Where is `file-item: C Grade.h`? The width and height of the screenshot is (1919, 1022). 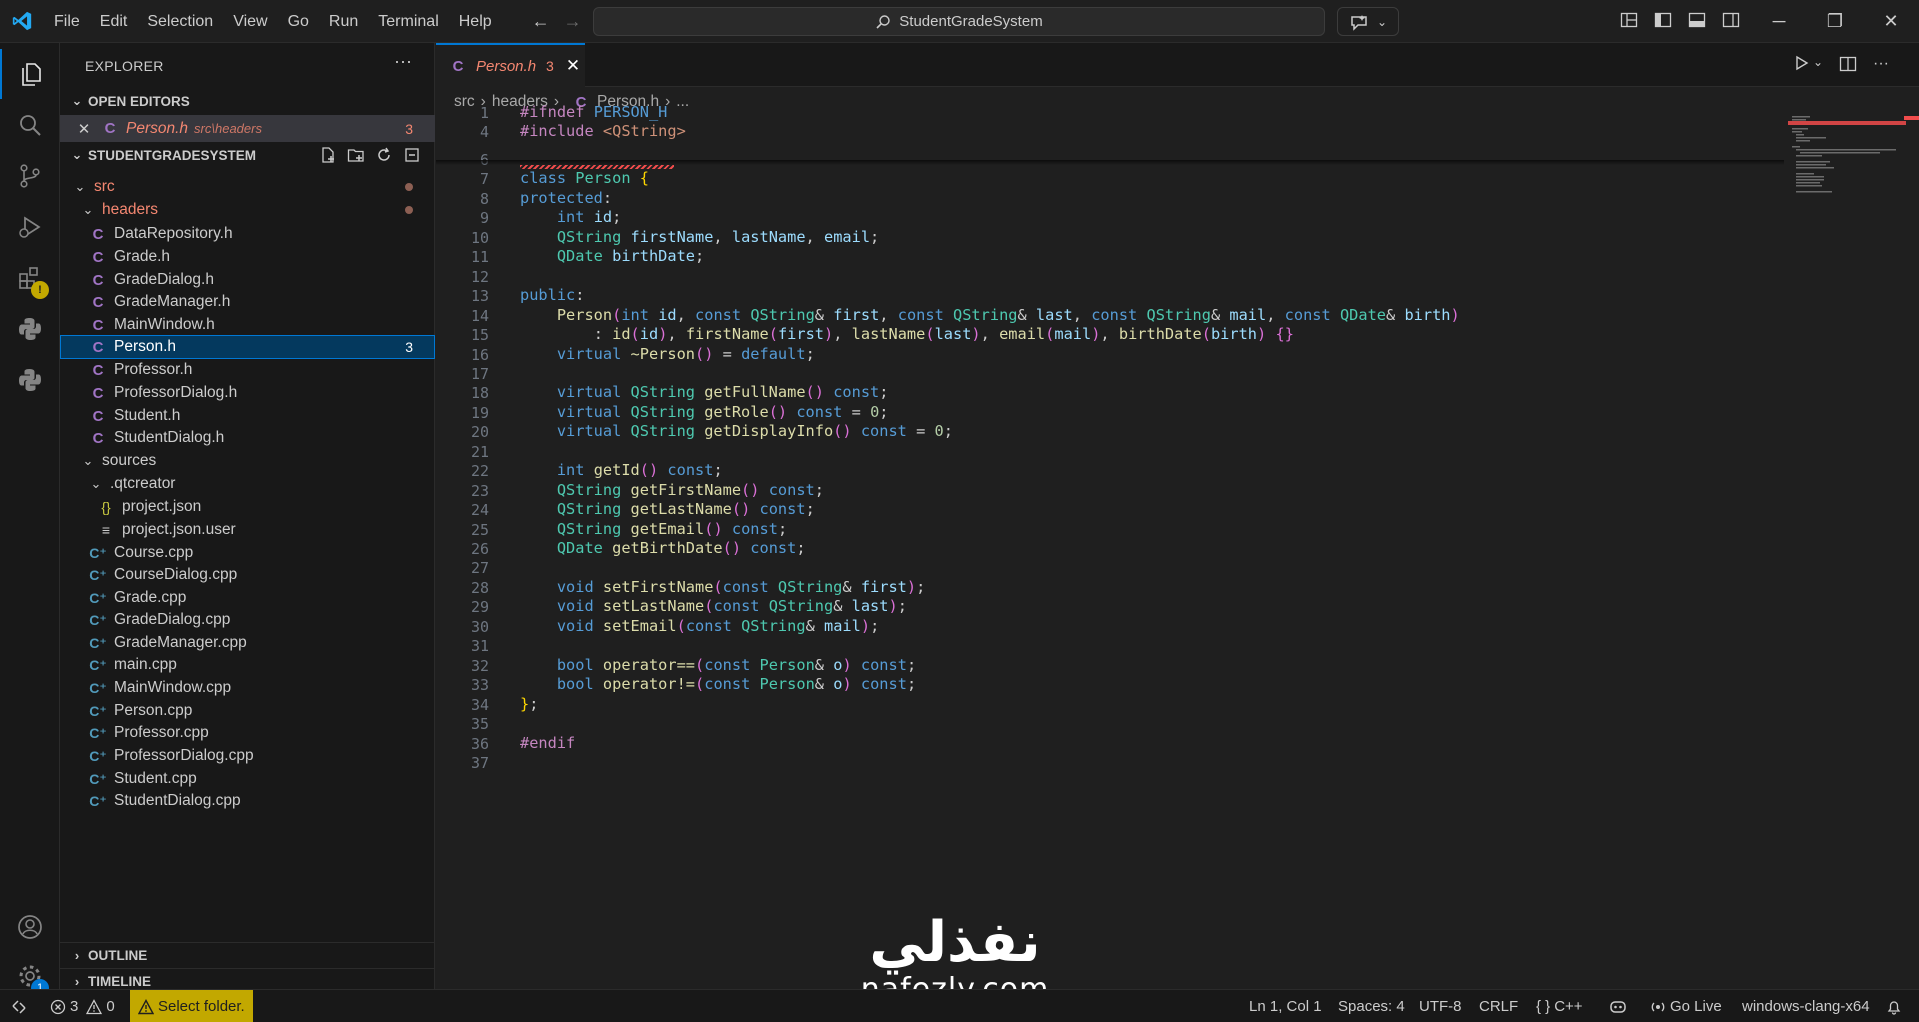 file-item: C Grade.h is located at coordinates (247, 257).